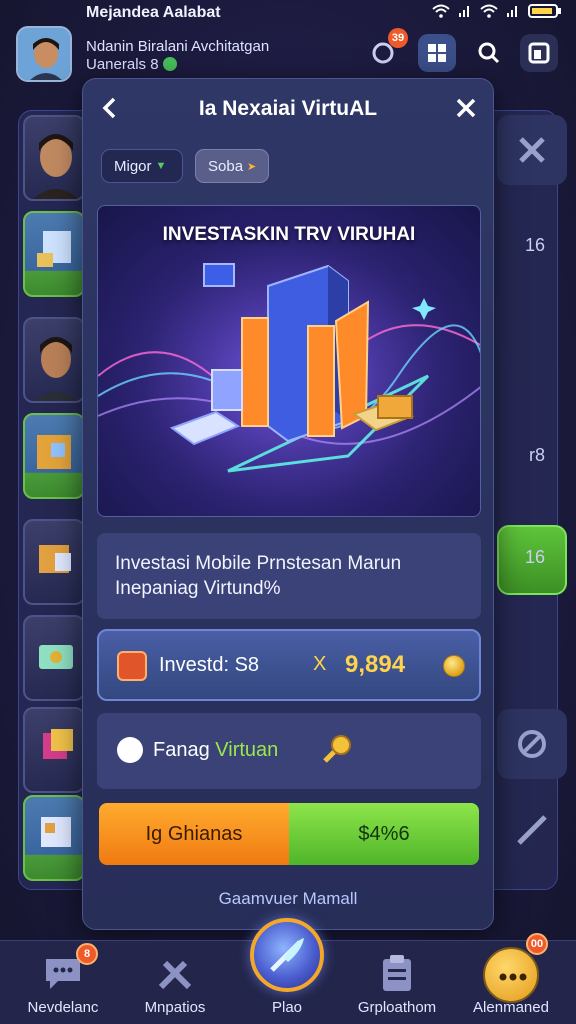 This screenshot has height=1024, width=576. Describe the element at coordinates (63, 1007) in the screenshot. I see `nav-label: Nevdelanc` at that location.